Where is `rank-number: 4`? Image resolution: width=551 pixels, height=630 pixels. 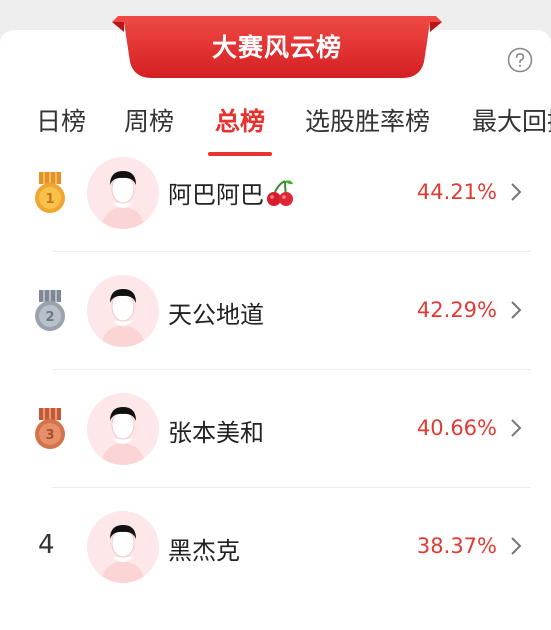 rank-number: 4 is located at coordinates (46, 545).